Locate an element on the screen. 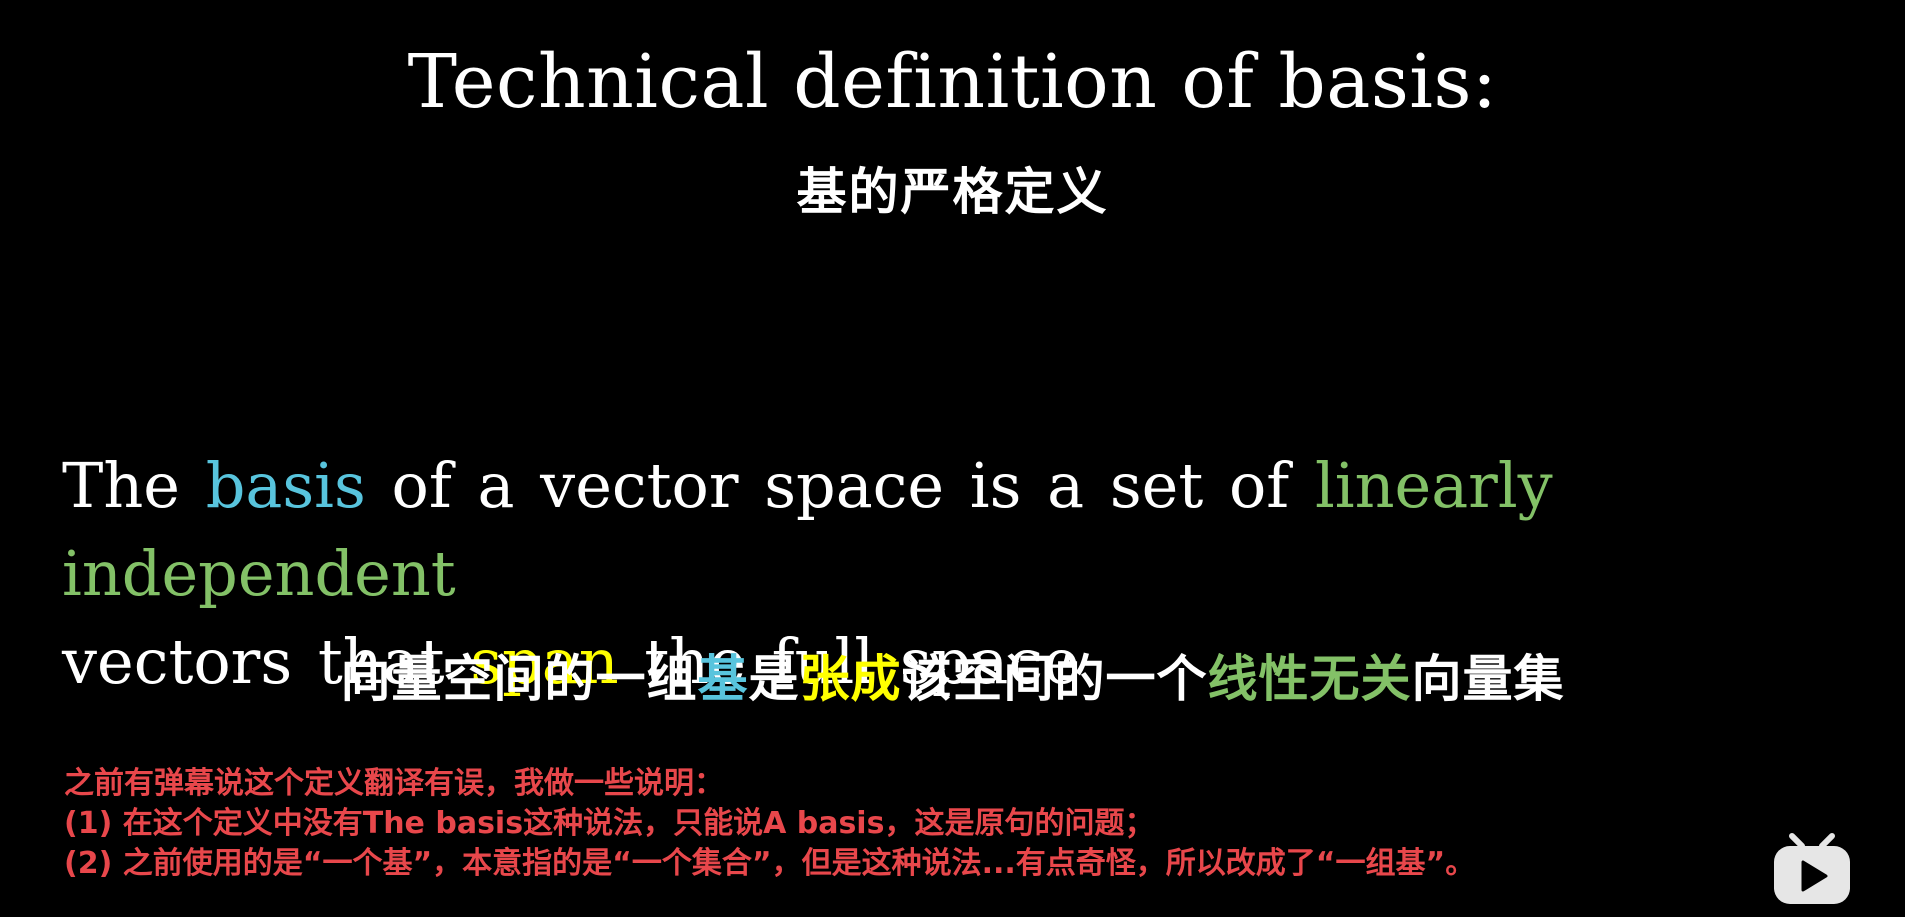  bilibili-logo-svg is located at coordinates (1812, 868).